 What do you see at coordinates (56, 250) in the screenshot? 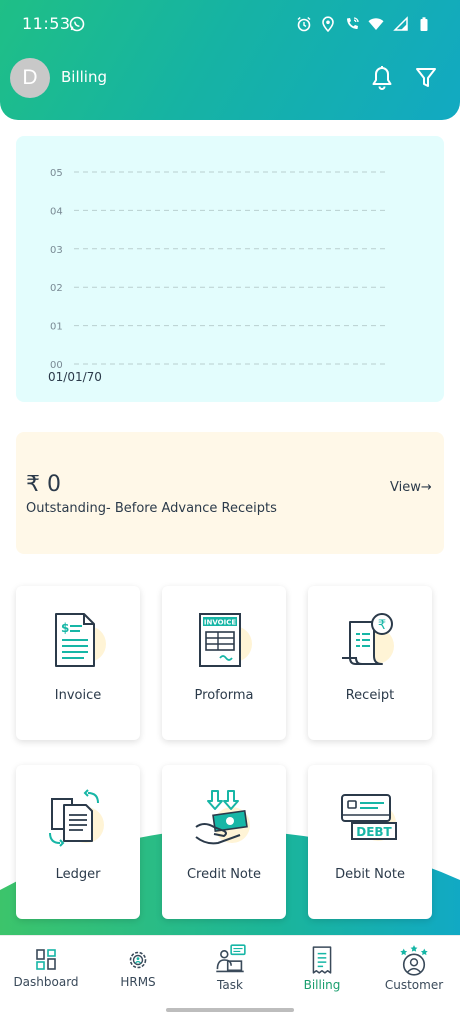
I see `y-tick-label: 03` at bounding box center [56, 250].